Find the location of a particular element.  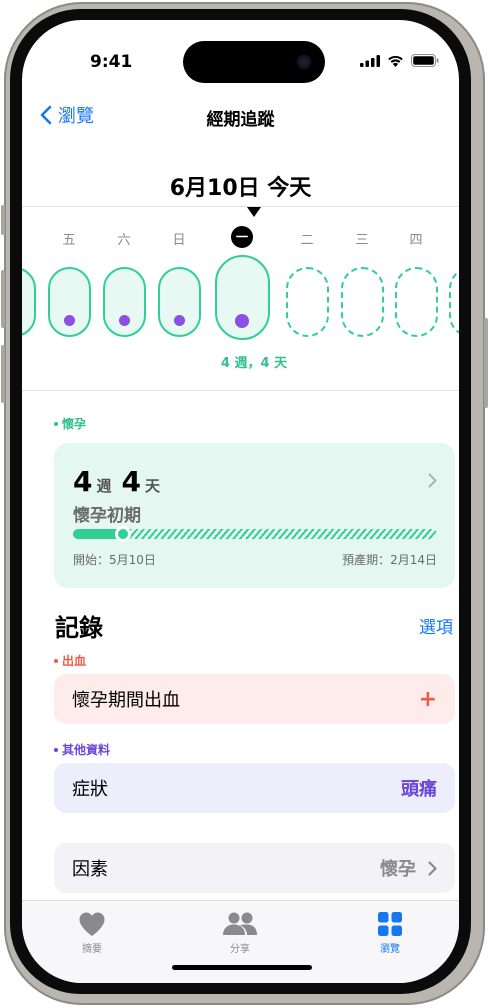

row-label: 因素 is located at coordinates (90, 869).